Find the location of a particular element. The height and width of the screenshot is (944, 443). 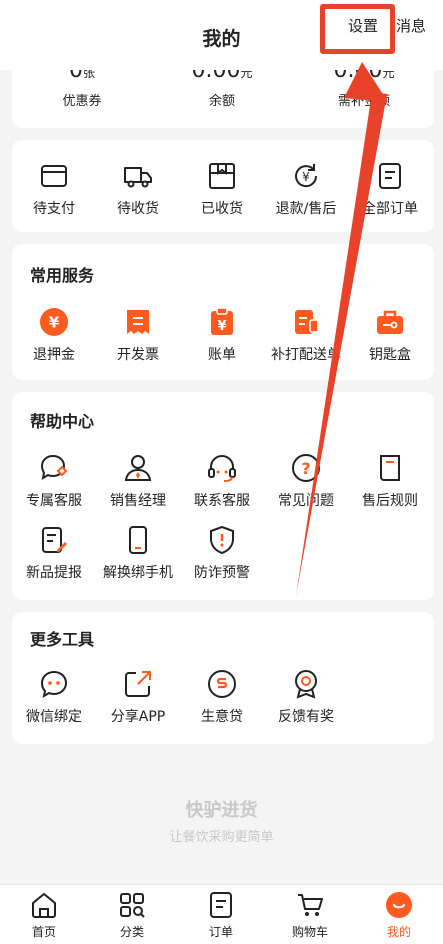

order-refund: ¥ 退款/售后 is located at coordinates (306, 189).